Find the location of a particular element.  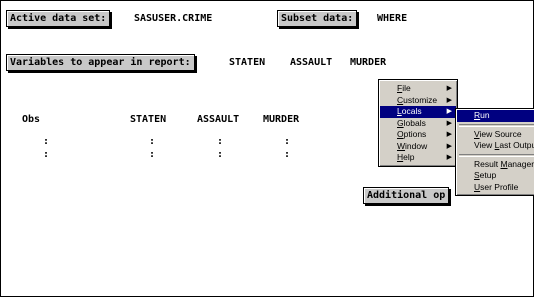

additional-options-button: Additional op is located at coordinates (406, 195).